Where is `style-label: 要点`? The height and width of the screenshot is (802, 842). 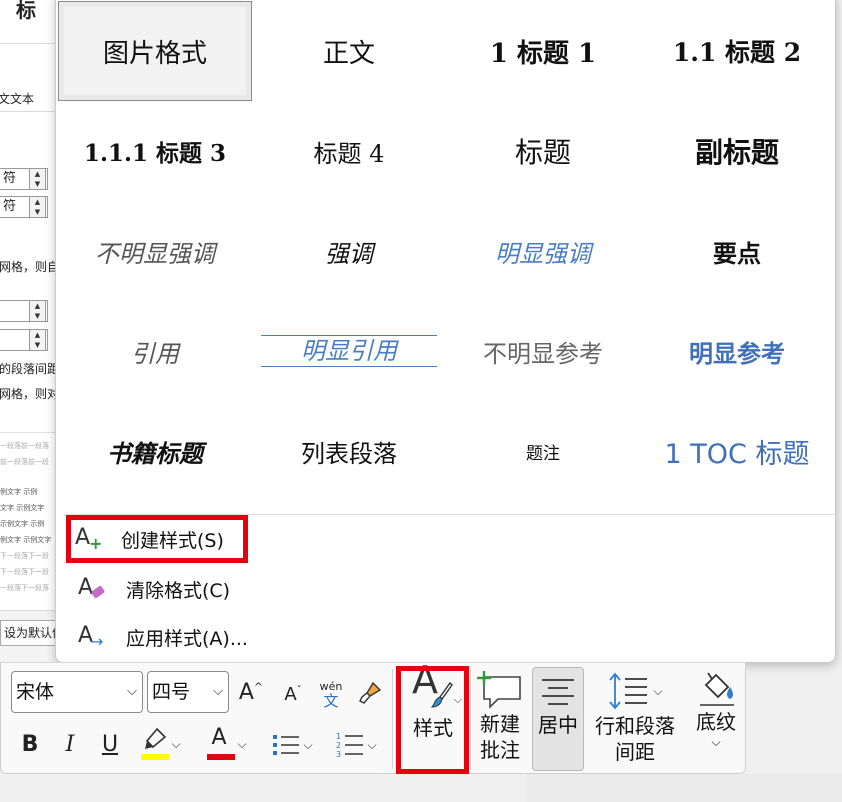
style-label: 要点 is located at coordinates (737, 253).